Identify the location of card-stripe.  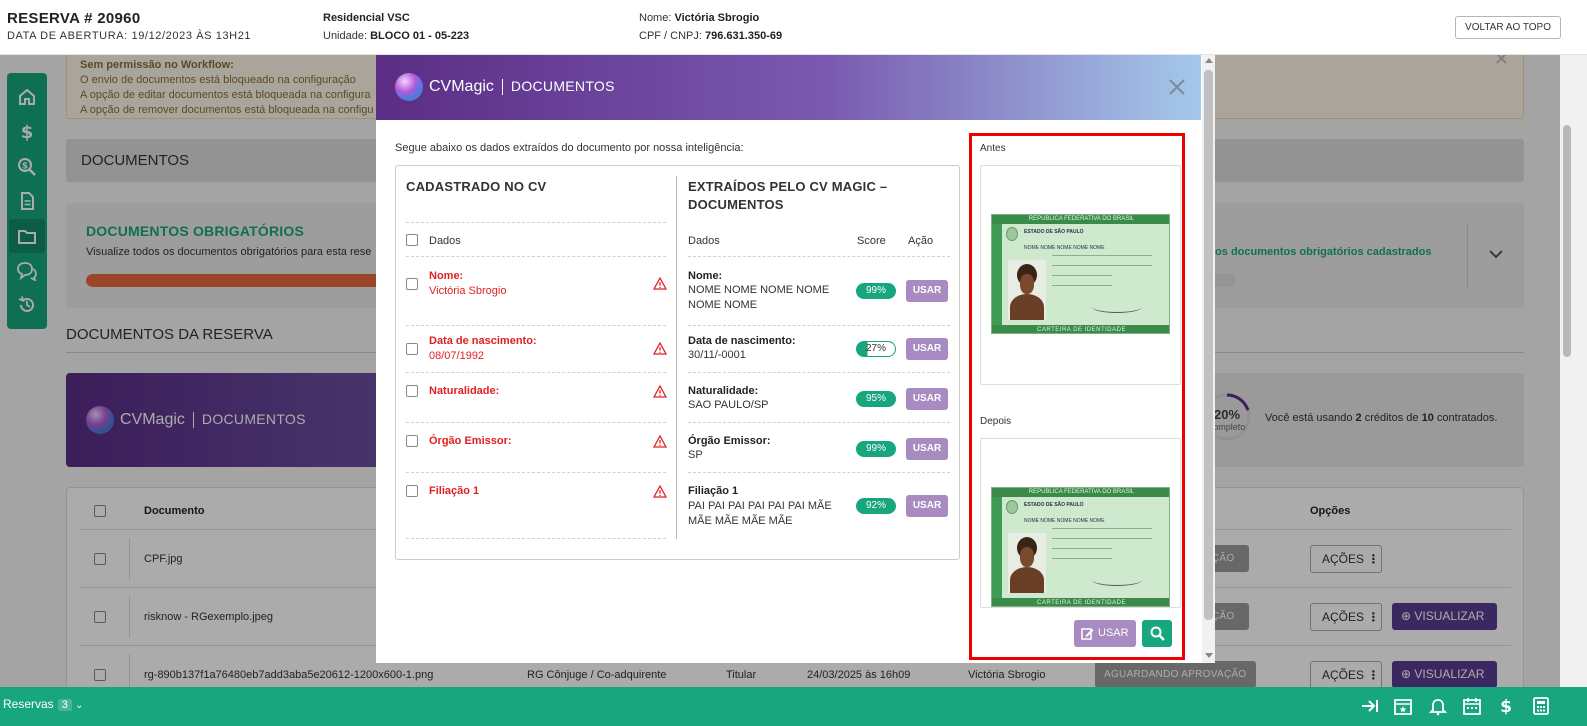
(997, 547).